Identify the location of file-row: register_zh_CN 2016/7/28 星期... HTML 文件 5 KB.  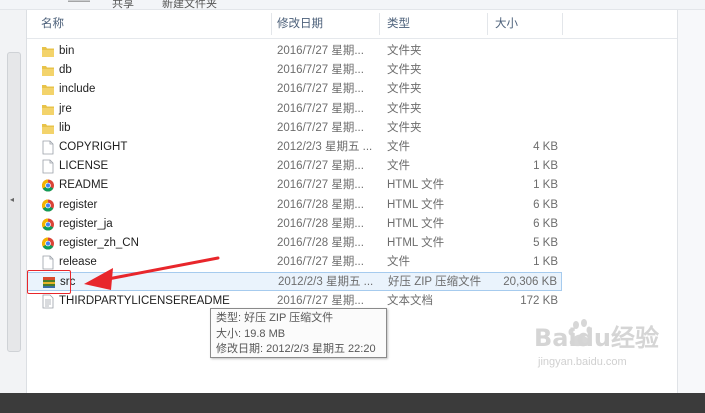
(294, 243).